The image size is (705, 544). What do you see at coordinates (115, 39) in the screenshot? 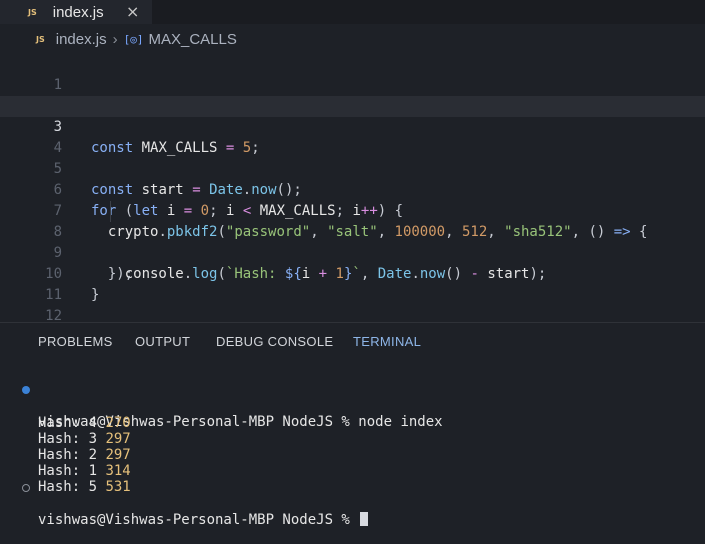
I see `chevron-right-icon: ›` at bounding box center [115, 39].